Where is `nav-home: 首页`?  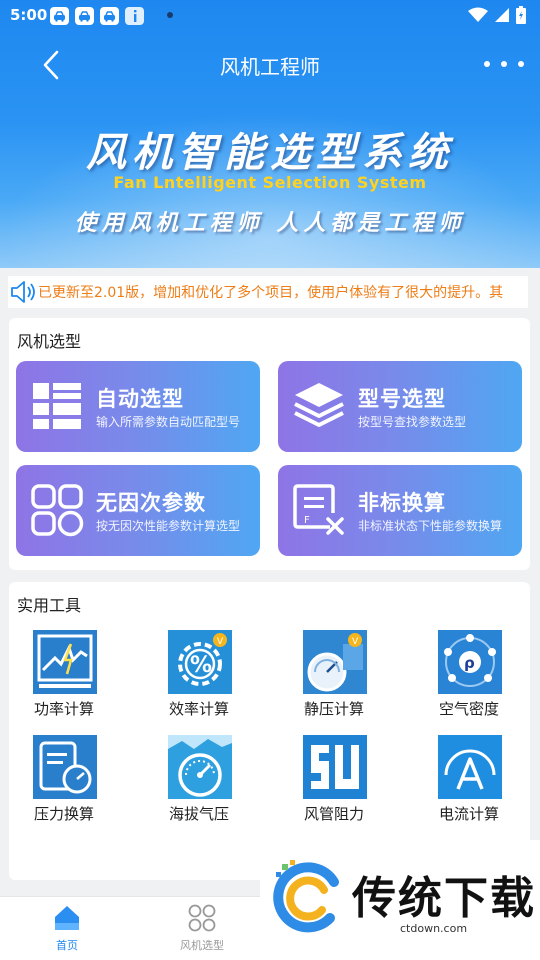
nav-home: 首页 is located at coordinates (67, 930).